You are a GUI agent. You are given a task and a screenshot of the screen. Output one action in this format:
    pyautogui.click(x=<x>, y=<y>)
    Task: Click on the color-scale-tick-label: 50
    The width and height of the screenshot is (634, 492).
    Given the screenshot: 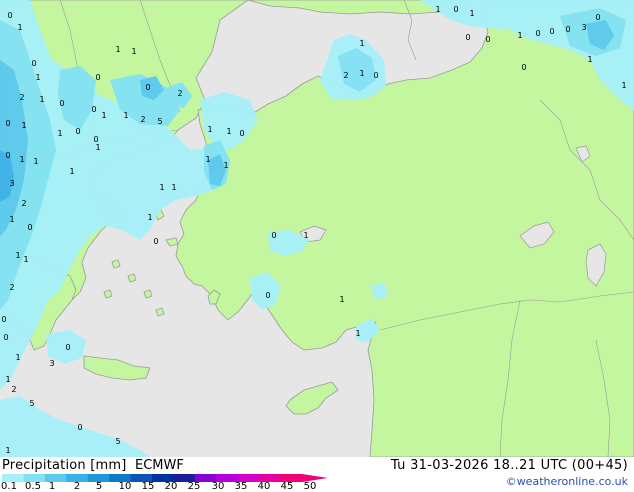 What is the action you would take?
    pyautogui.click(x=310, y=486)
    